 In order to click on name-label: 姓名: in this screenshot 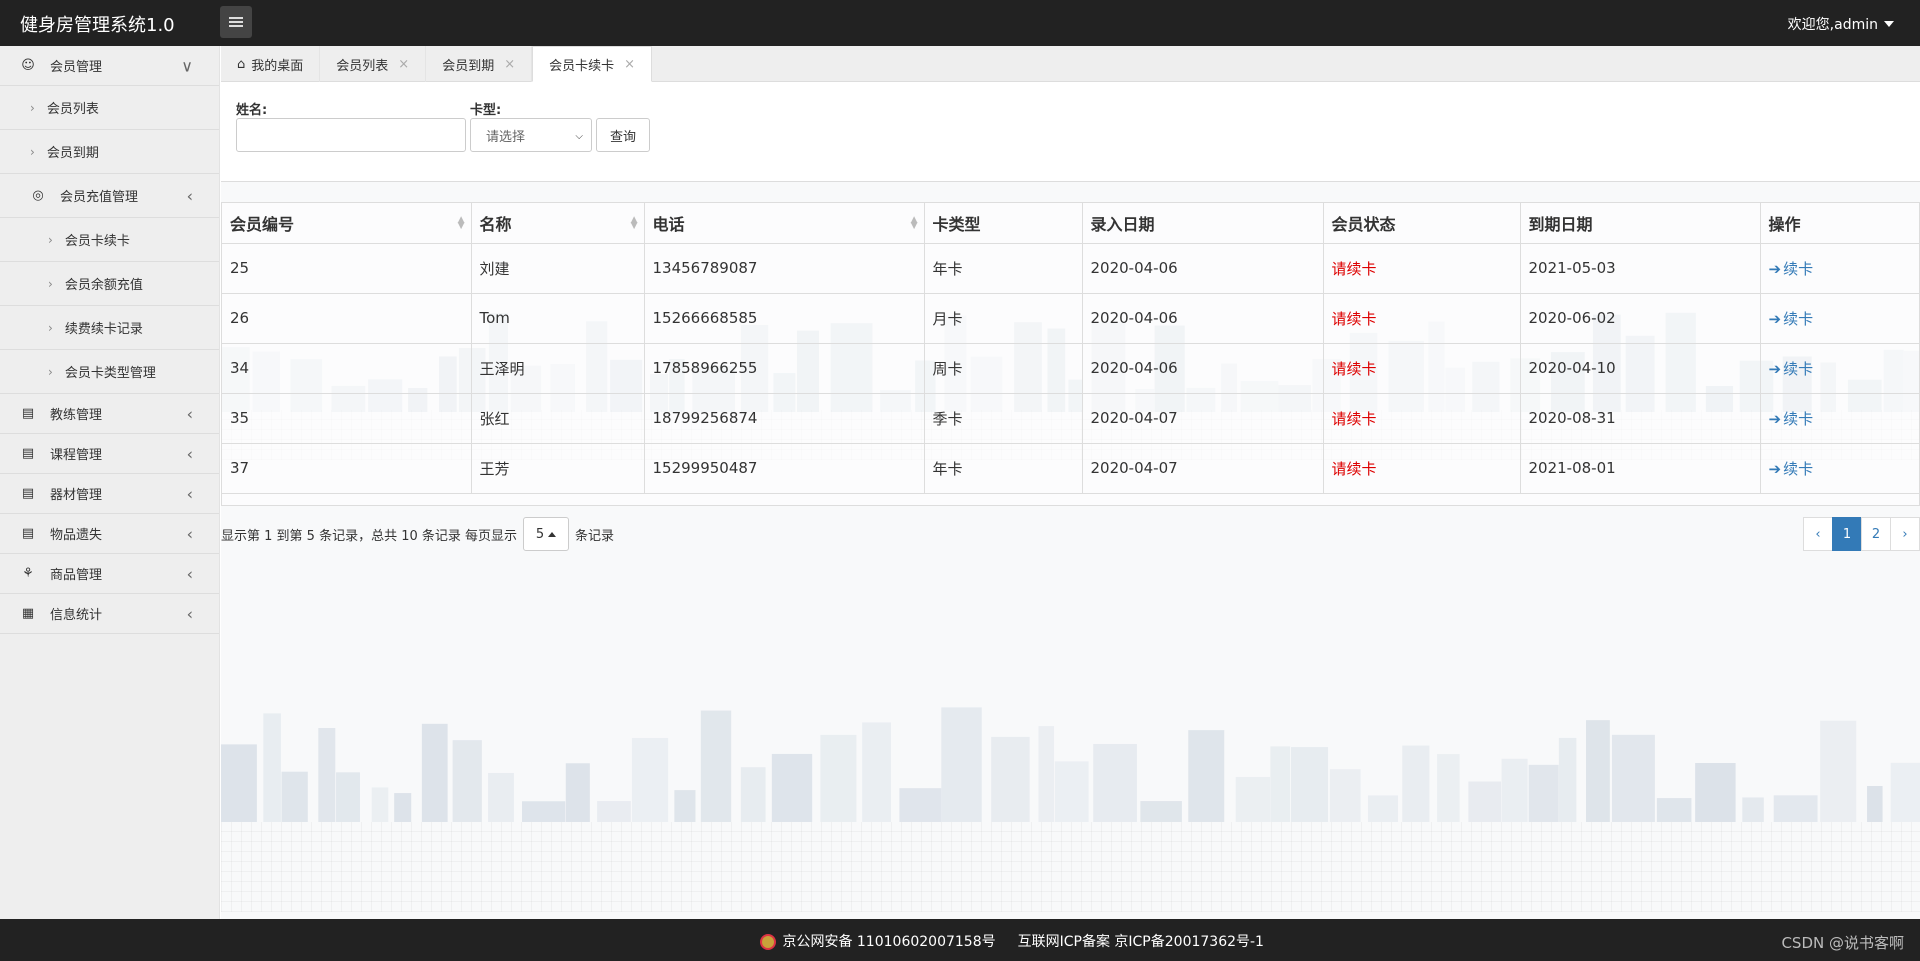, I will do `click(252, 110)`.